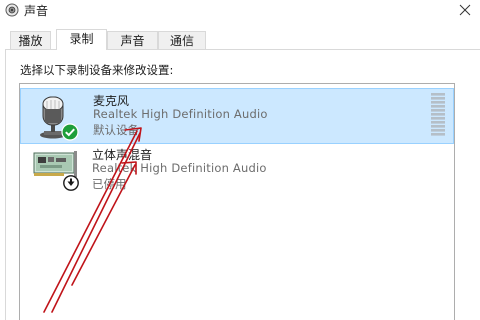 Image resolution: width=480 pixels, height=320 pixels. I want to click on device-status: 默认设备, so click(116, 130).